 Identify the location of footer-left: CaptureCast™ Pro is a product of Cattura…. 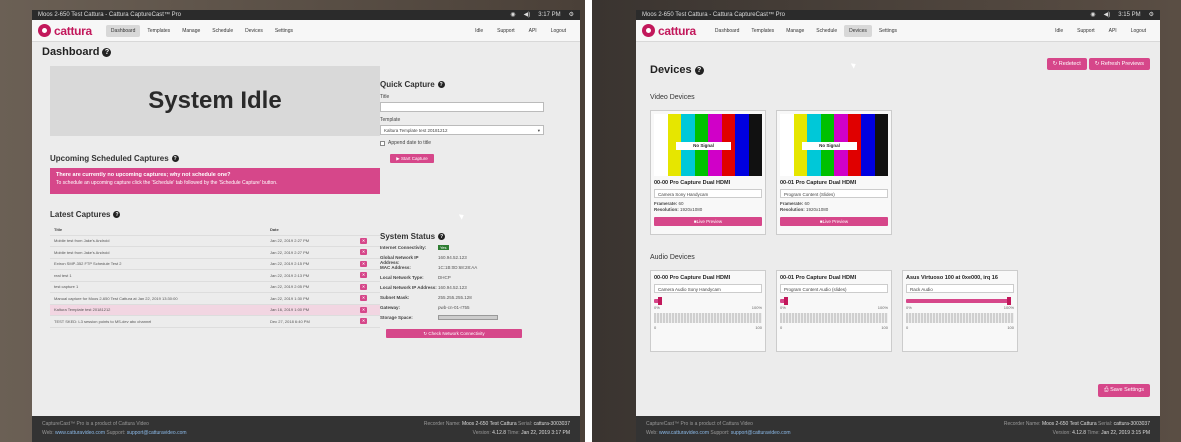
(114, 429).